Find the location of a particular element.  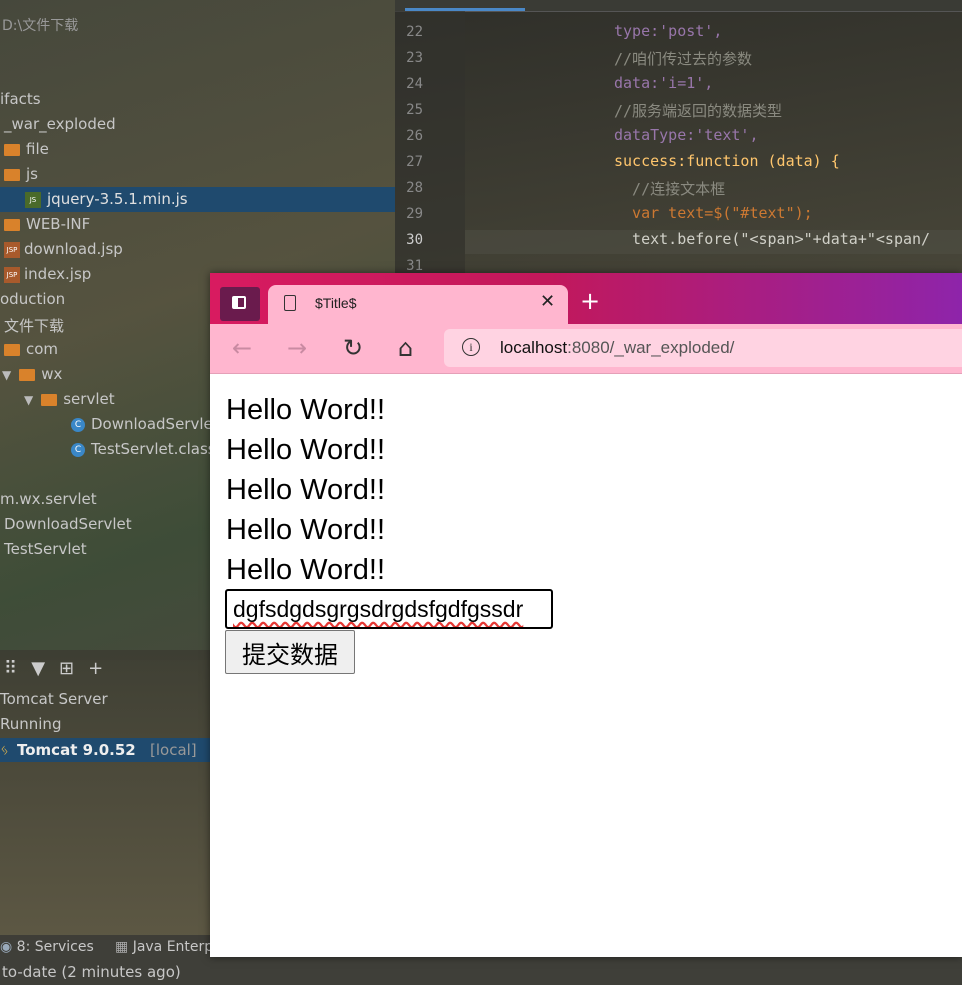

tree-item-class: C TestServlet.class is located at coordinates (143, 449).